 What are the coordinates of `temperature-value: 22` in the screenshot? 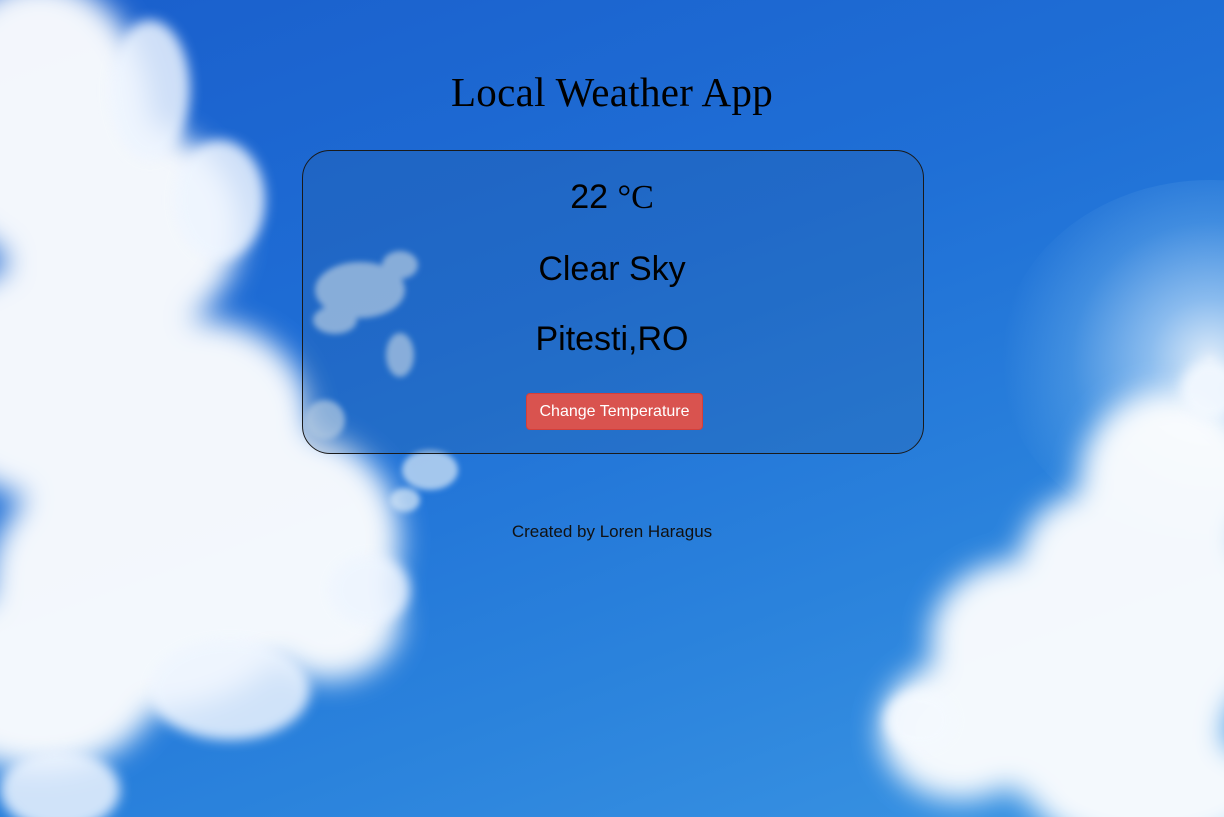 It's located at (589, 197).